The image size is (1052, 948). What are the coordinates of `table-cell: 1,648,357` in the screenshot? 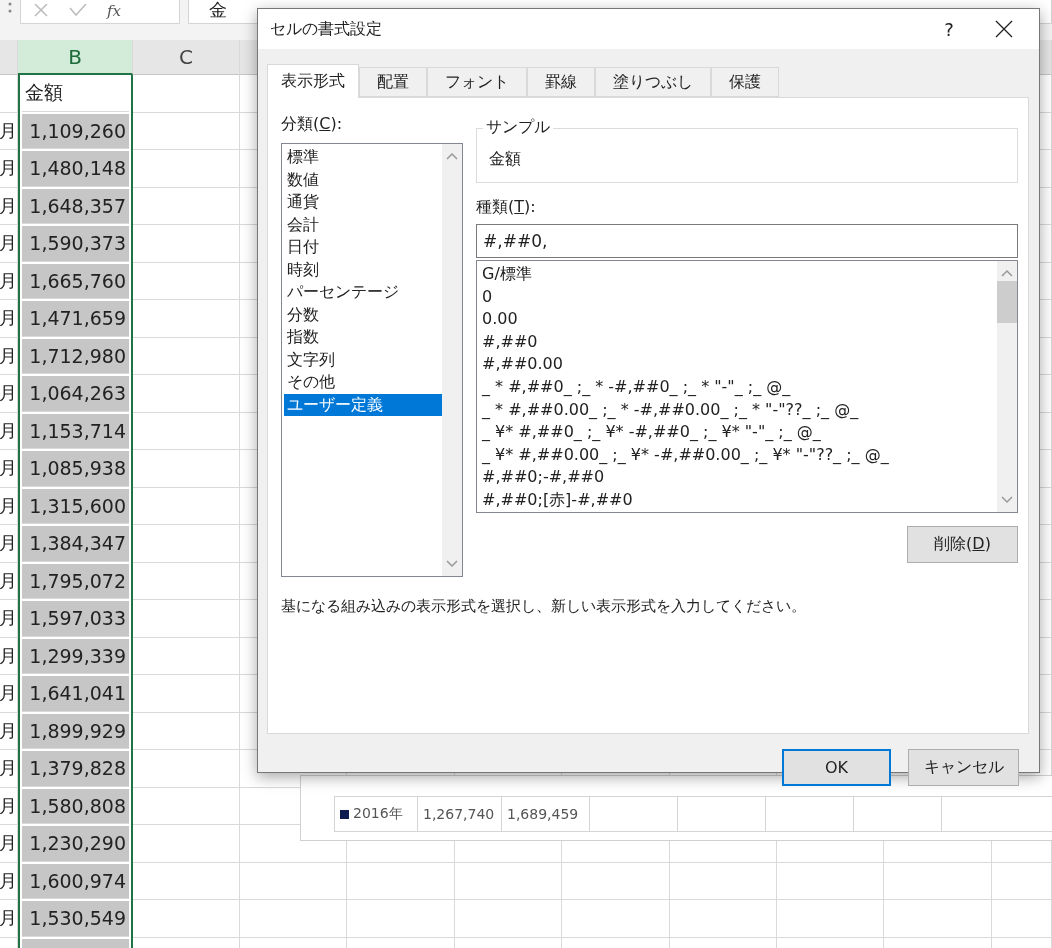 It's located at (75, 206).